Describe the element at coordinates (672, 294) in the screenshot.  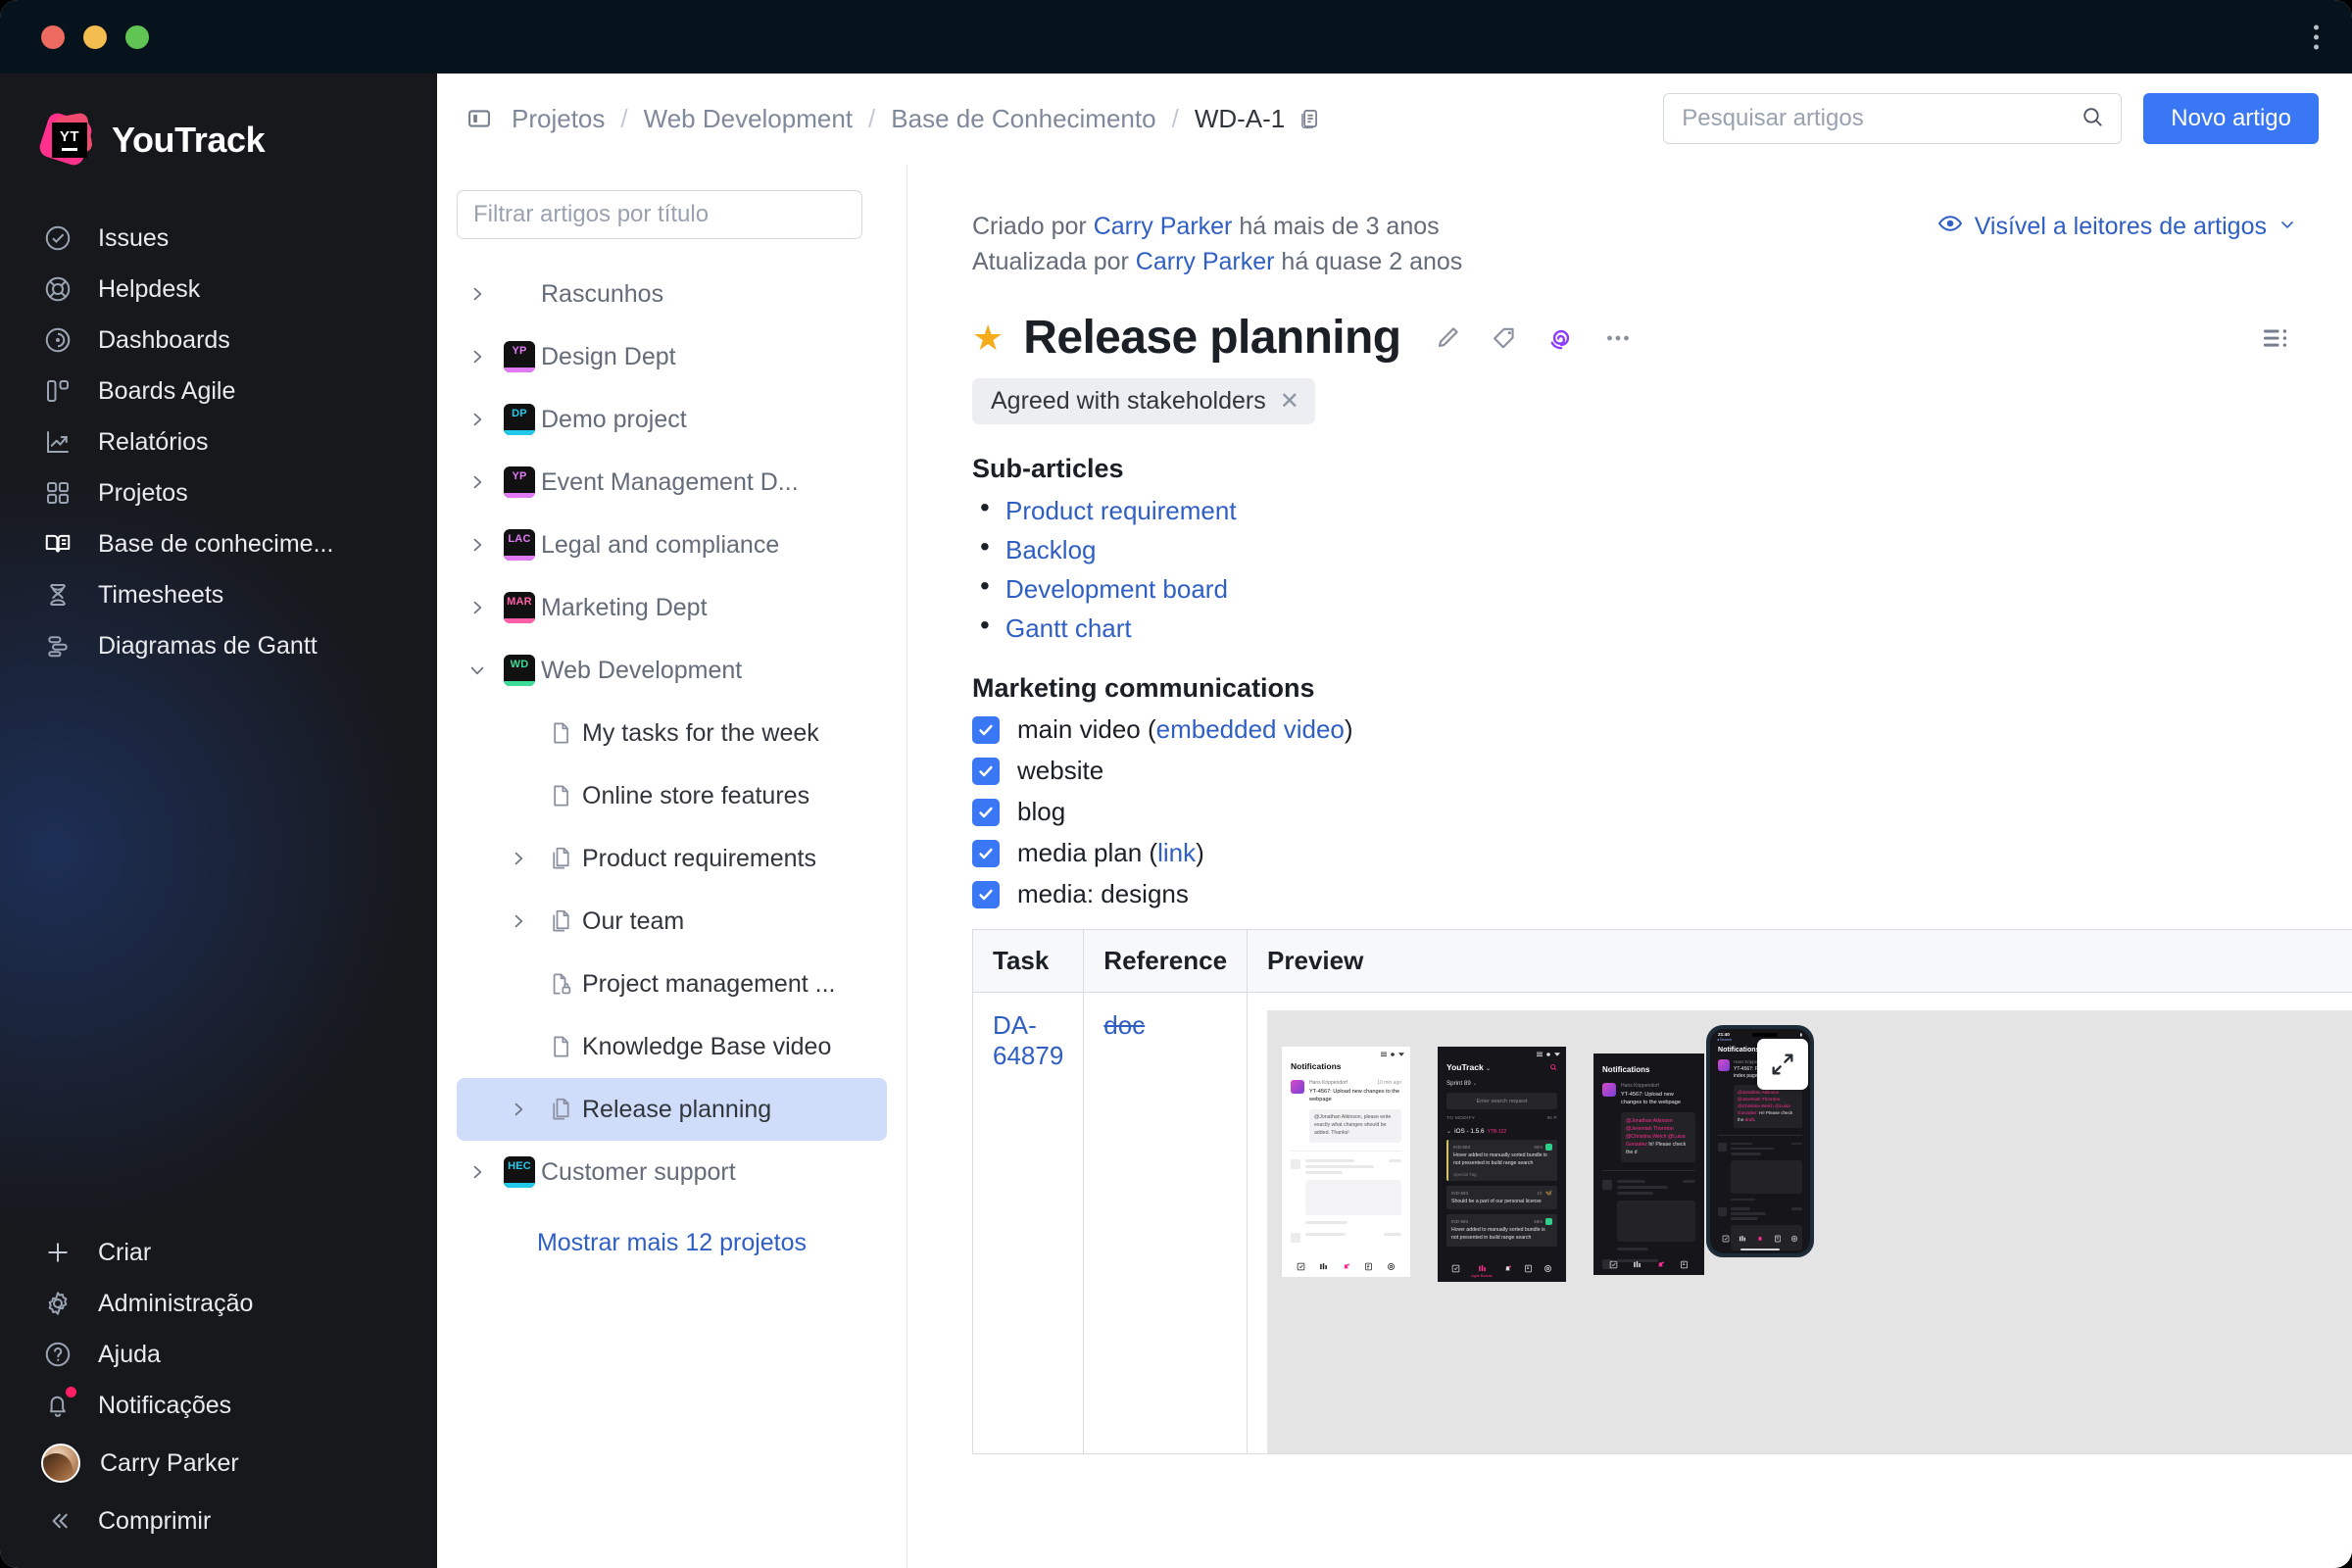
I see `tree-row-rascunhos: Rascunhos` at that location.